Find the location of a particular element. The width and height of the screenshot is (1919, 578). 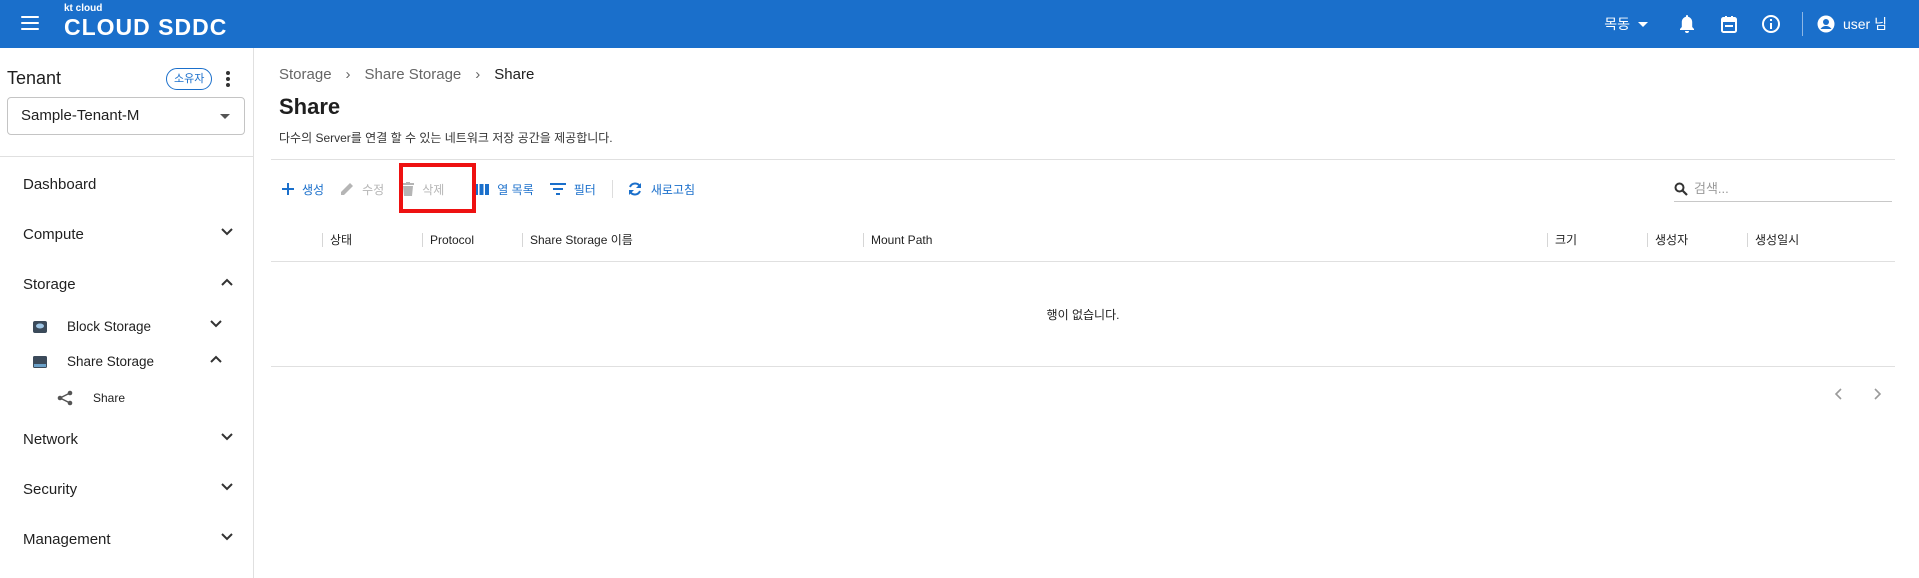

tenant-select-value: Sample-Tenant-M is located at coordinates (80, 115).